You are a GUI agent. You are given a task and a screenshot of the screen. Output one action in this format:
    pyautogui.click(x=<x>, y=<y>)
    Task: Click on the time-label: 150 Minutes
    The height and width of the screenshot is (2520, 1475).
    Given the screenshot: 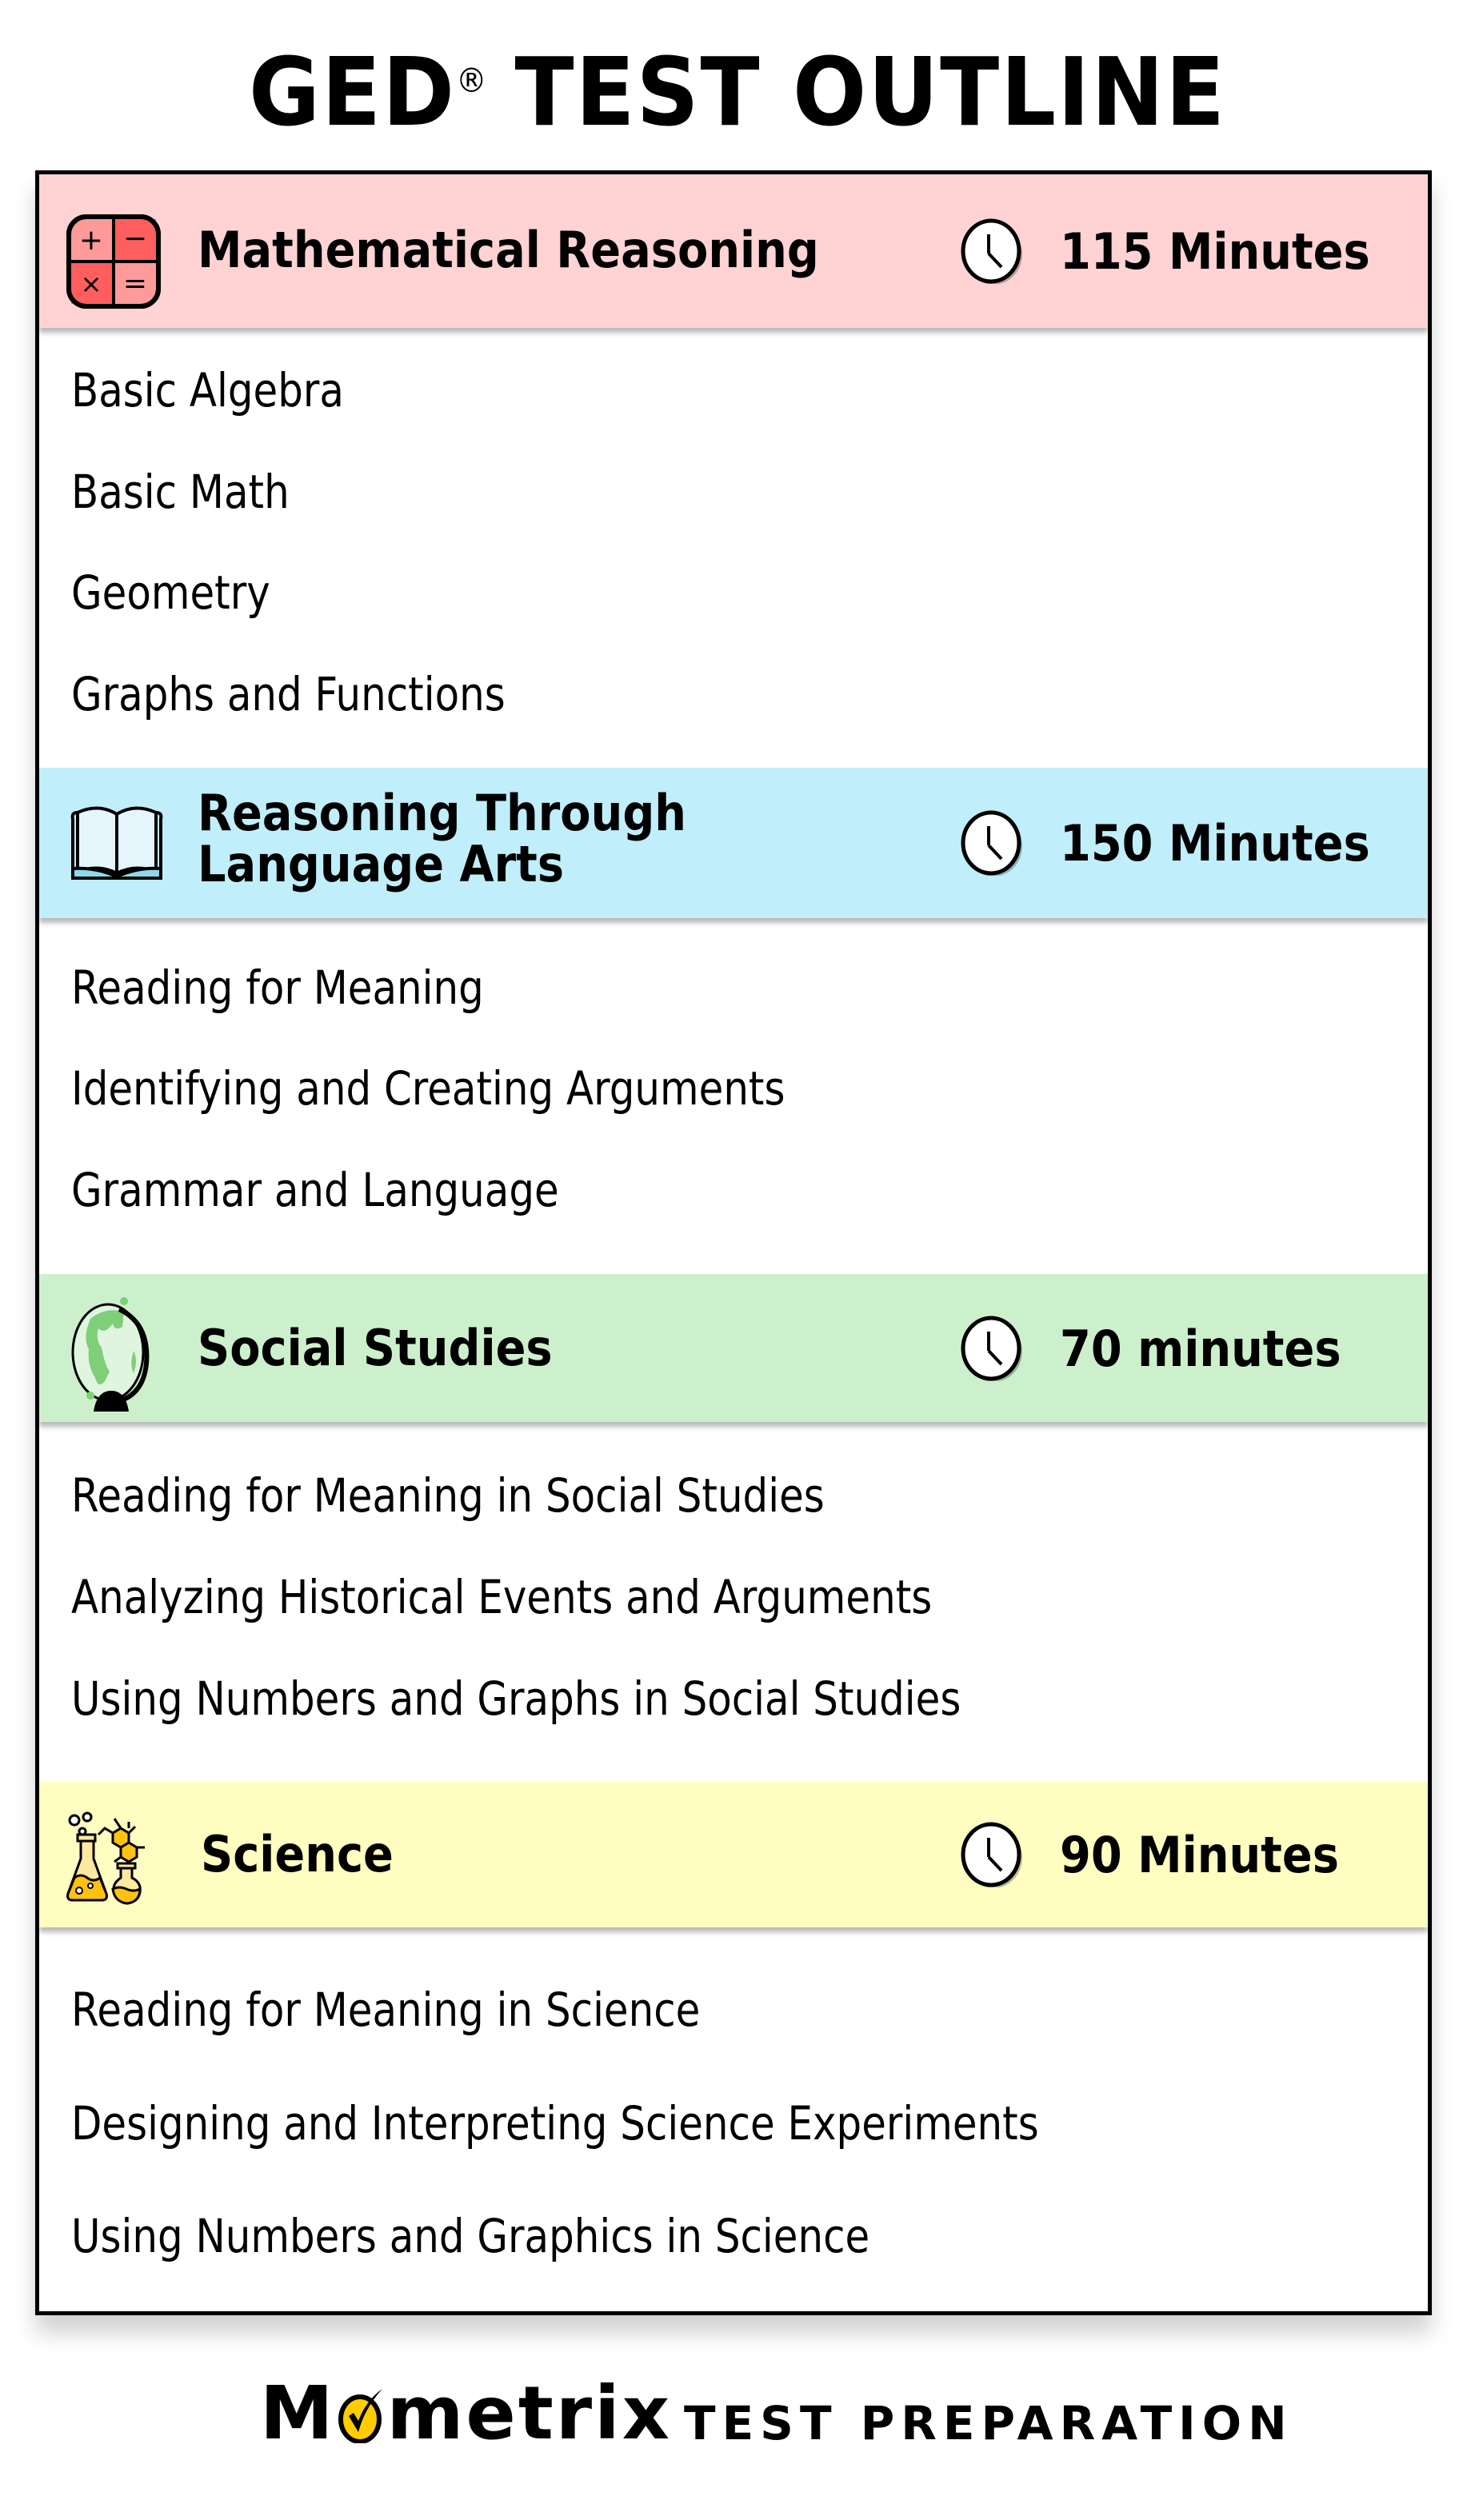 What is the action you would take?
    pyautogui.click(x=1215, y=843)
    